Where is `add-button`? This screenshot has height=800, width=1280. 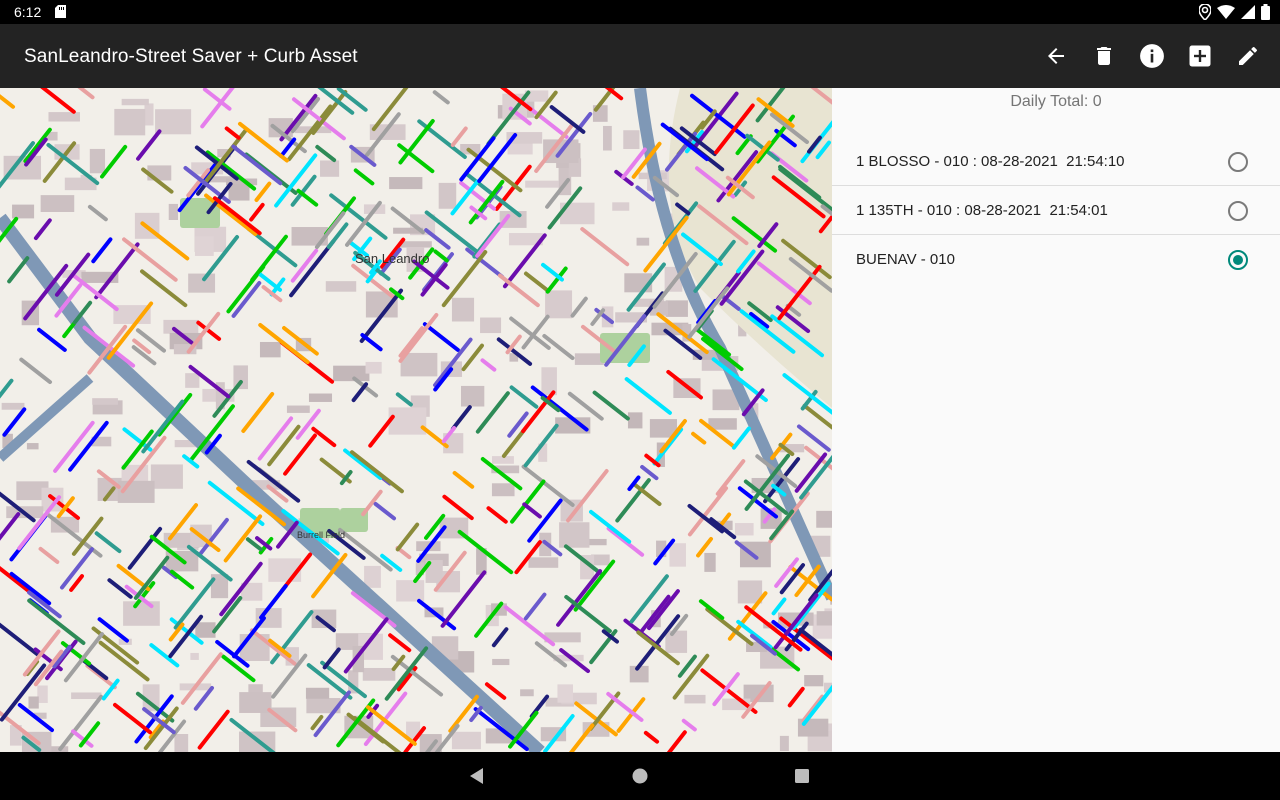
add-button is located at coordinates (1200, 56).